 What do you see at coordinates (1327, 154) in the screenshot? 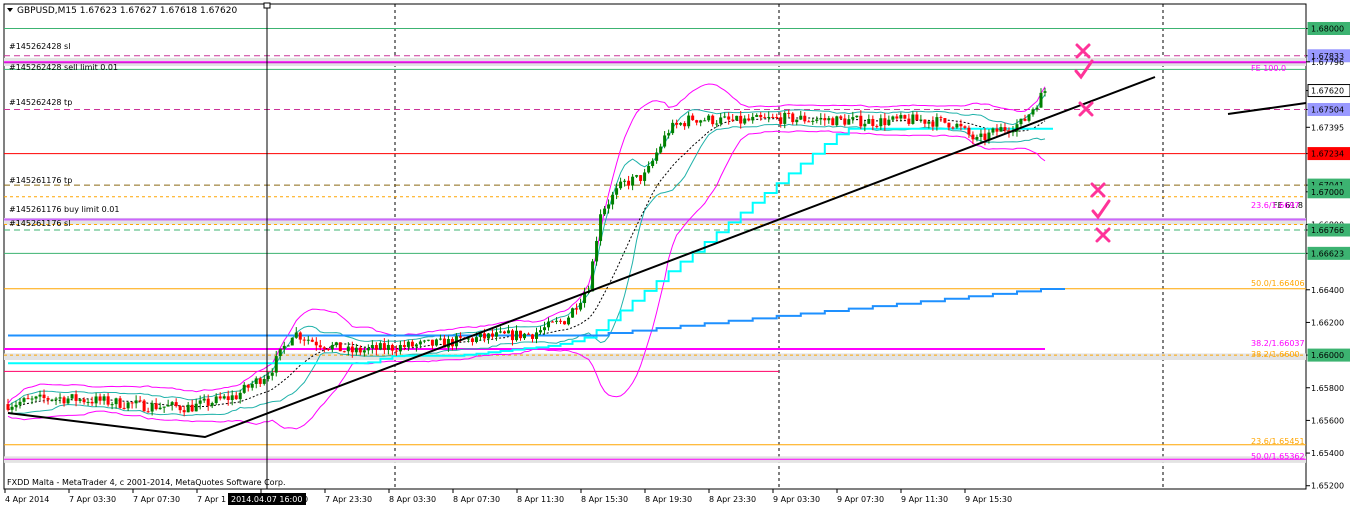
I see `price-tick-label: 1.67234` at bounding box center [1327, 154].